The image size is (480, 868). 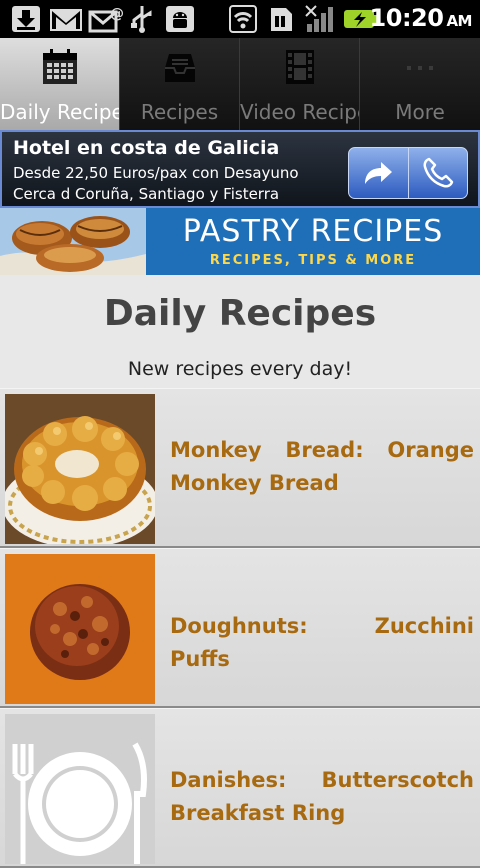 I want to click on film-icon, so click(x=300, y=67).